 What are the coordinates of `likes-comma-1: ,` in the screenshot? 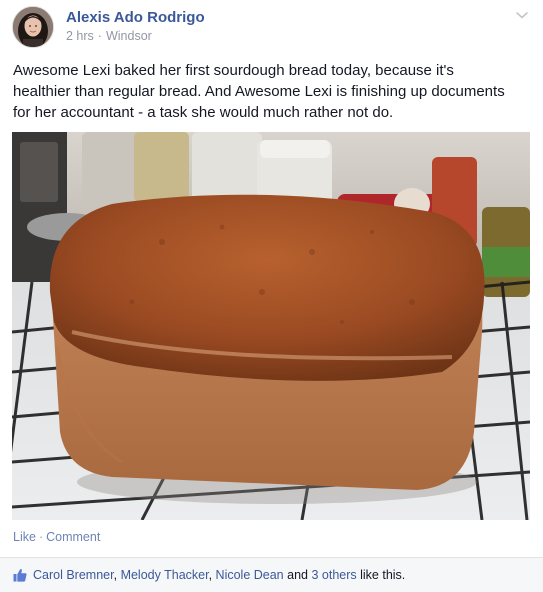 It's located at (115, 575).